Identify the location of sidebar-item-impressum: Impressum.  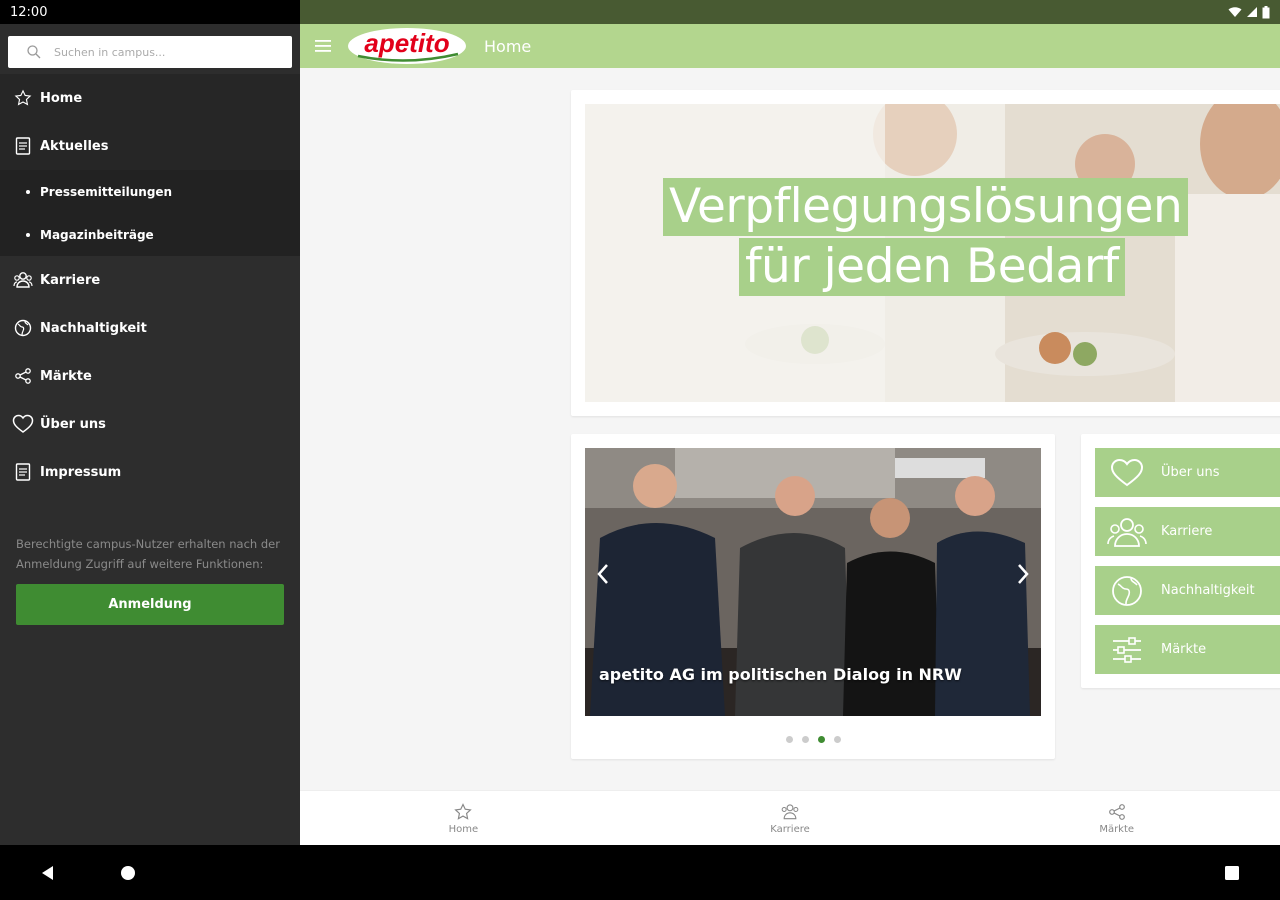
(150, 472).